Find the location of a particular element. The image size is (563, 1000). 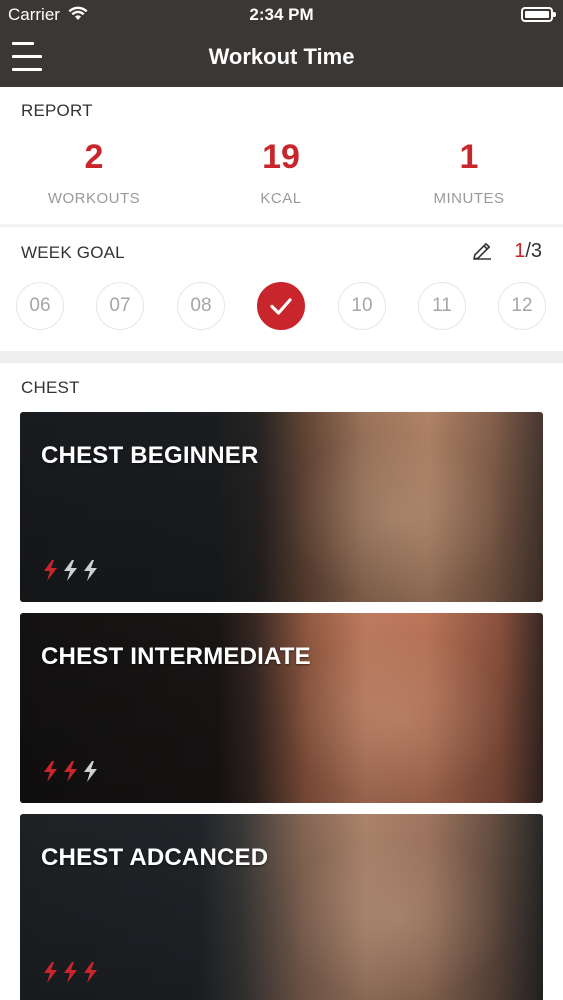

report-section: REPORT 2 WORKOUTS 19 KCAL 1 MINUTES is located at coordinates (281, 155).